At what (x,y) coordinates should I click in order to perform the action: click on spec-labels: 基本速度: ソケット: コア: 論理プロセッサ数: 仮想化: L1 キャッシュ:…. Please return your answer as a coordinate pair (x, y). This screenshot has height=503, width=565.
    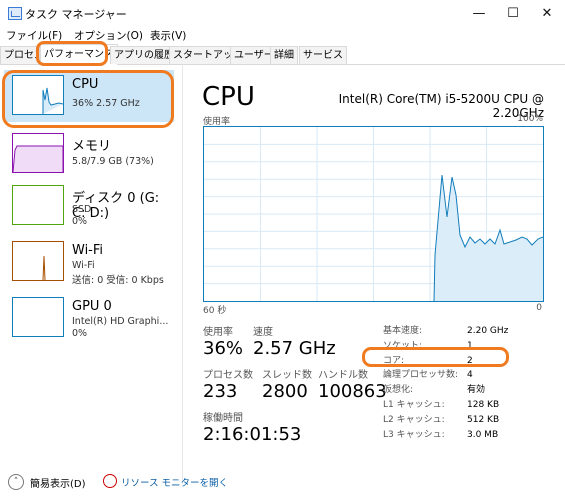
    Looking at the image, I should click on (420, 383).